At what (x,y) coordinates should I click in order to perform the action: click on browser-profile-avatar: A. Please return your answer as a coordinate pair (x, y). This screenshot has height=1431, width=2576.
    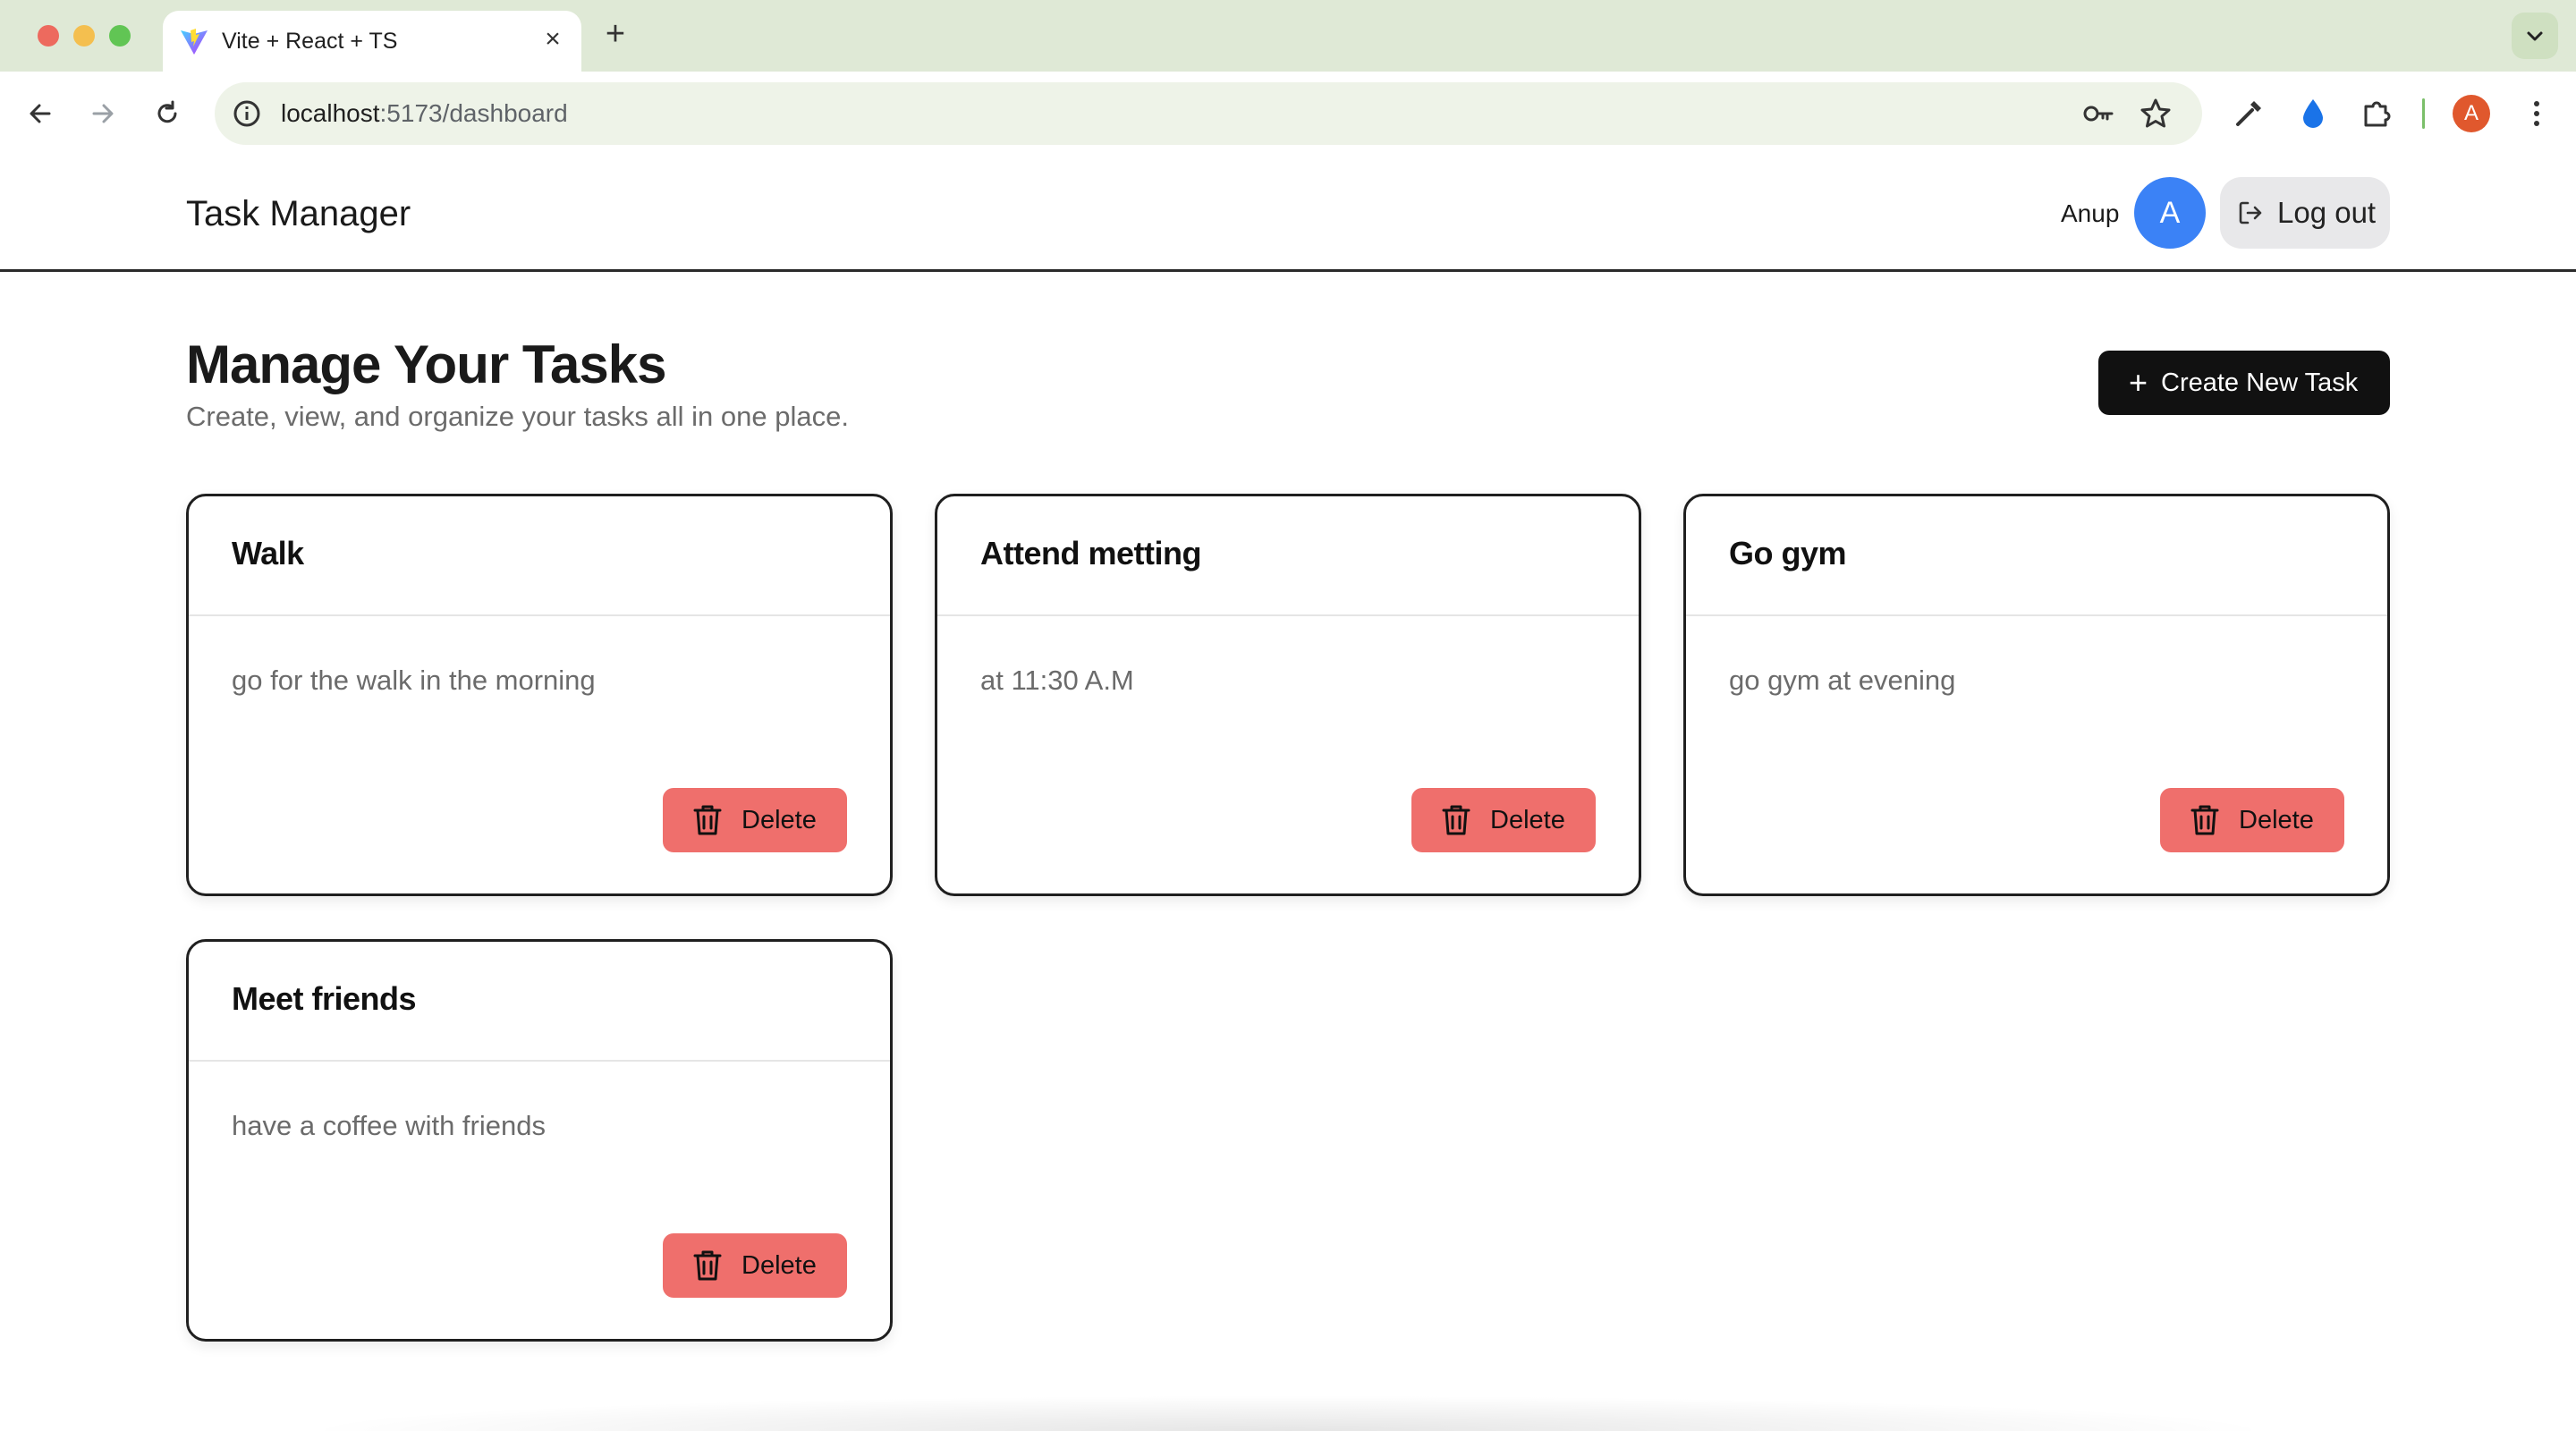
    Looking at the image, I should click on (2471, 114).